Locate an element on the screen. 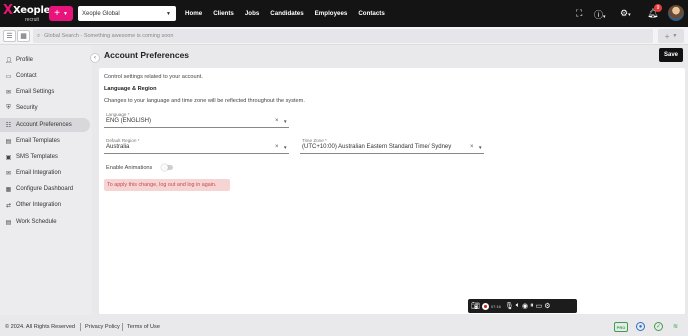  calendar-icon: ▤ is located at coordinates (8, 222).